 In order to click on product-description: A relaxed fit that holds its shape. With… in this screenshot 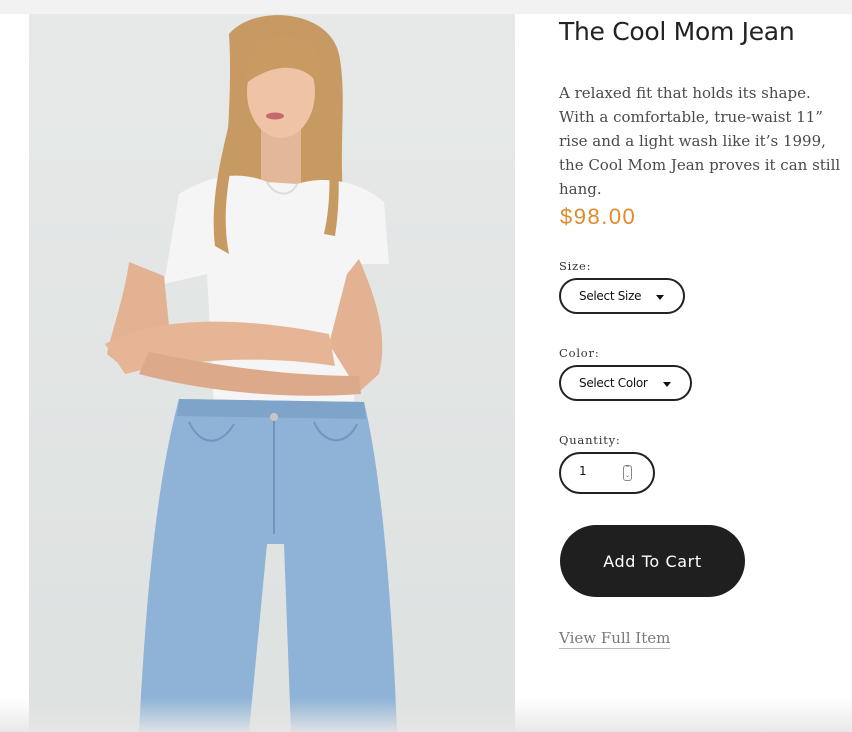, I will do `click(700, 141)`.